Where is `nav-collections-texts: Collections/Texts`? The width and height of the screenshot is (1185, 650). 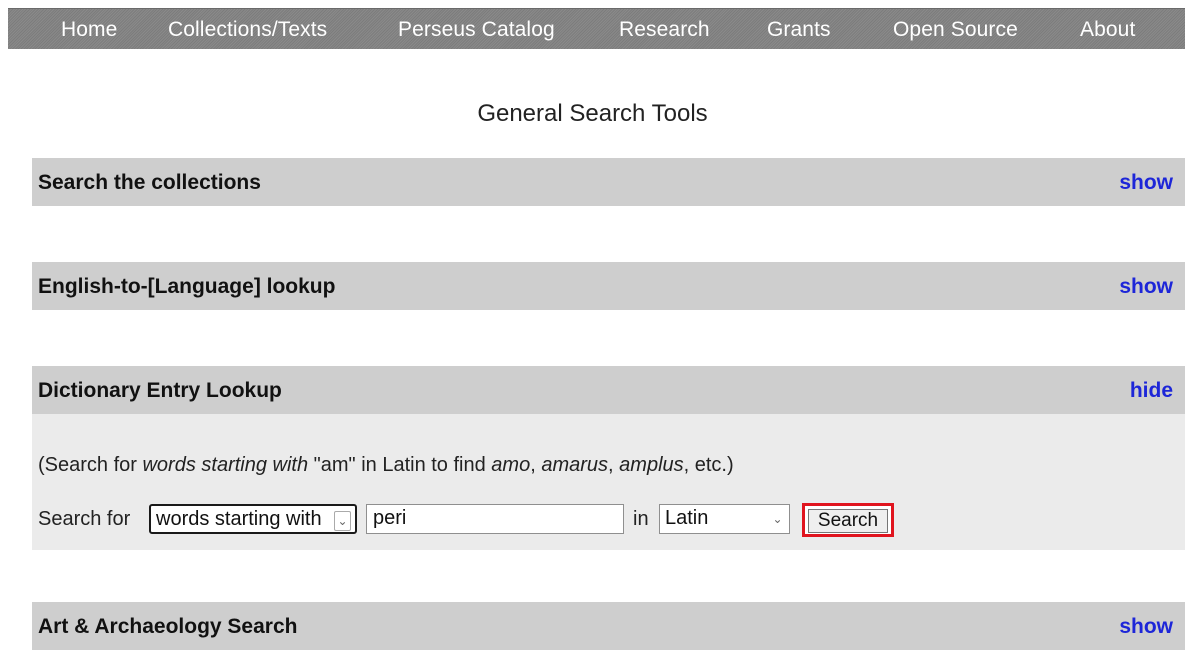
nav-collections-texts: Collections/Texts is located at coordinates (247, 30).